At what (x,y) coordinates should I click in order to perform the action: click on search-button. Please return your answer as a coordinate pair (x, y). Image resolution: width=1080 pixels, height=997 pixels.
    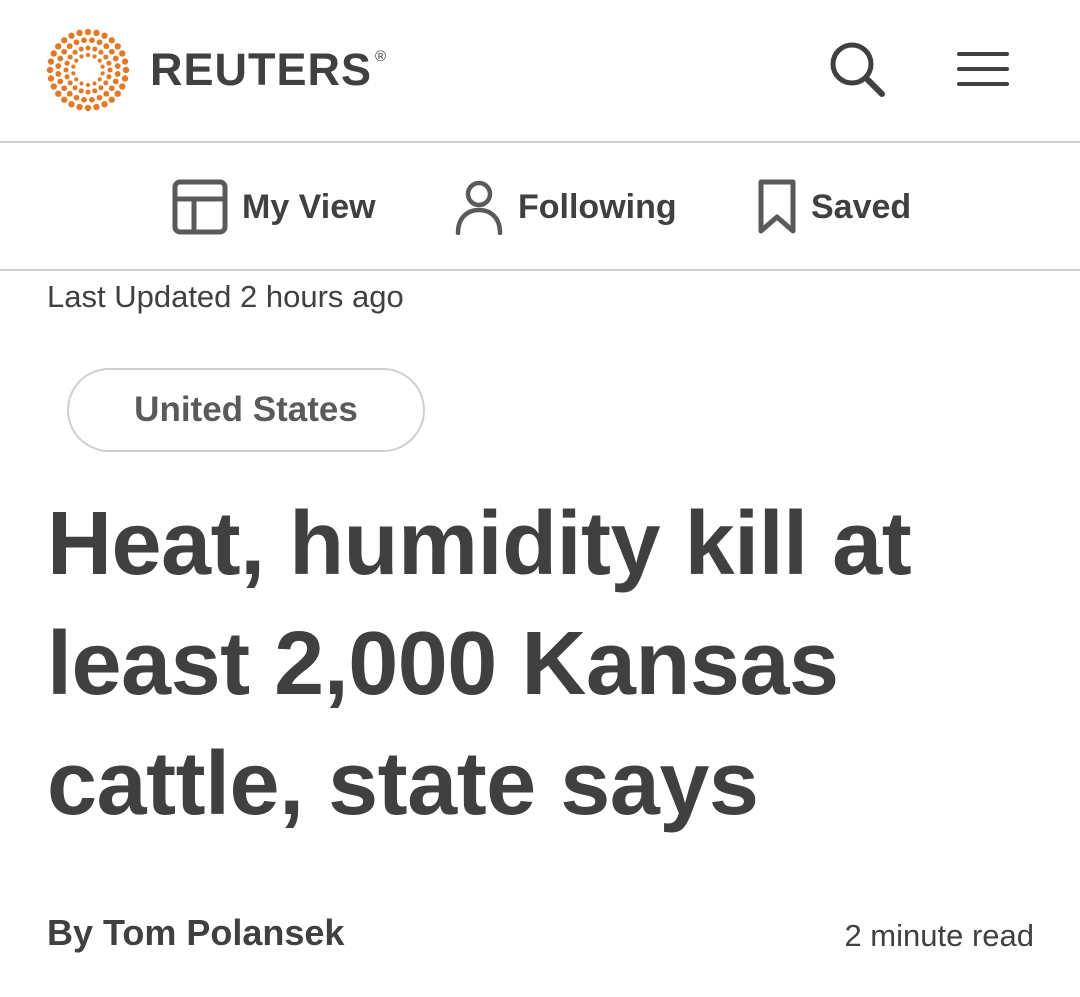
    Looking at the image, I should click on (857, 69).